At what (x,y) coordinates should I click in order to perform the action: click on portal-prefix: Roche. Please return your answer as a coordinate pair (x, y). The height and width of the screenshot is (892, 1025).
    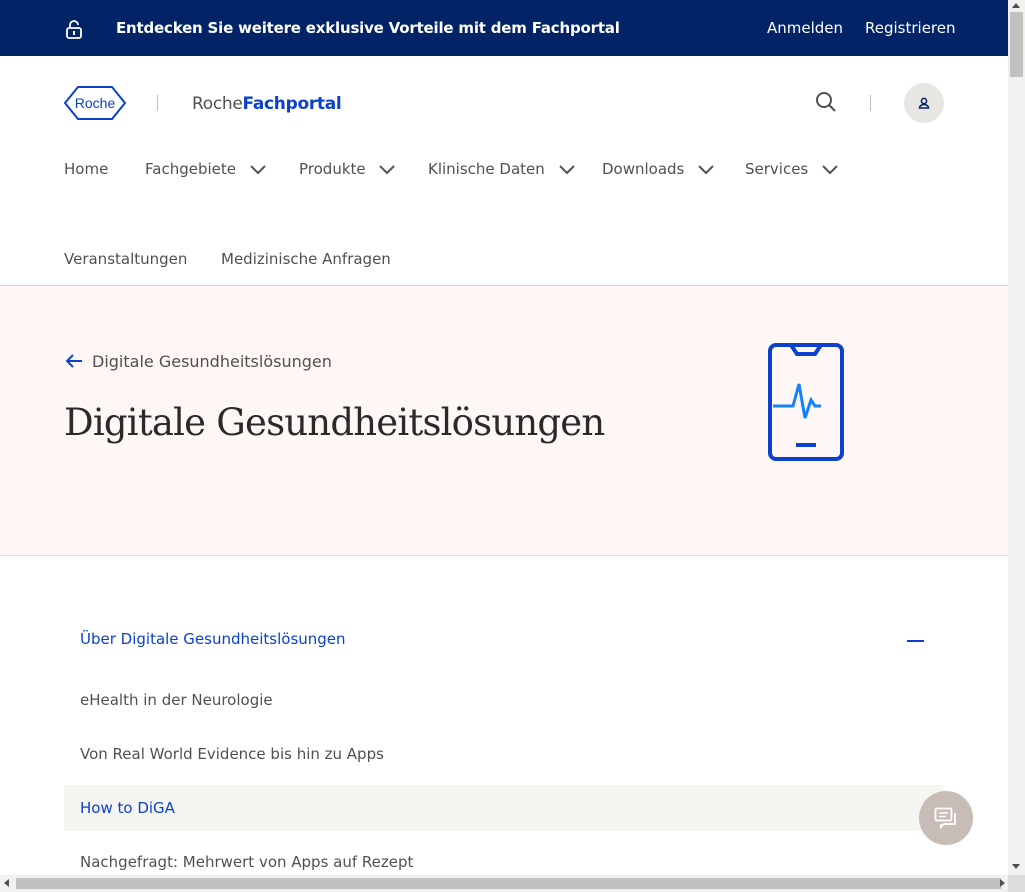
    Looking at the image, I should click on (217, 104).